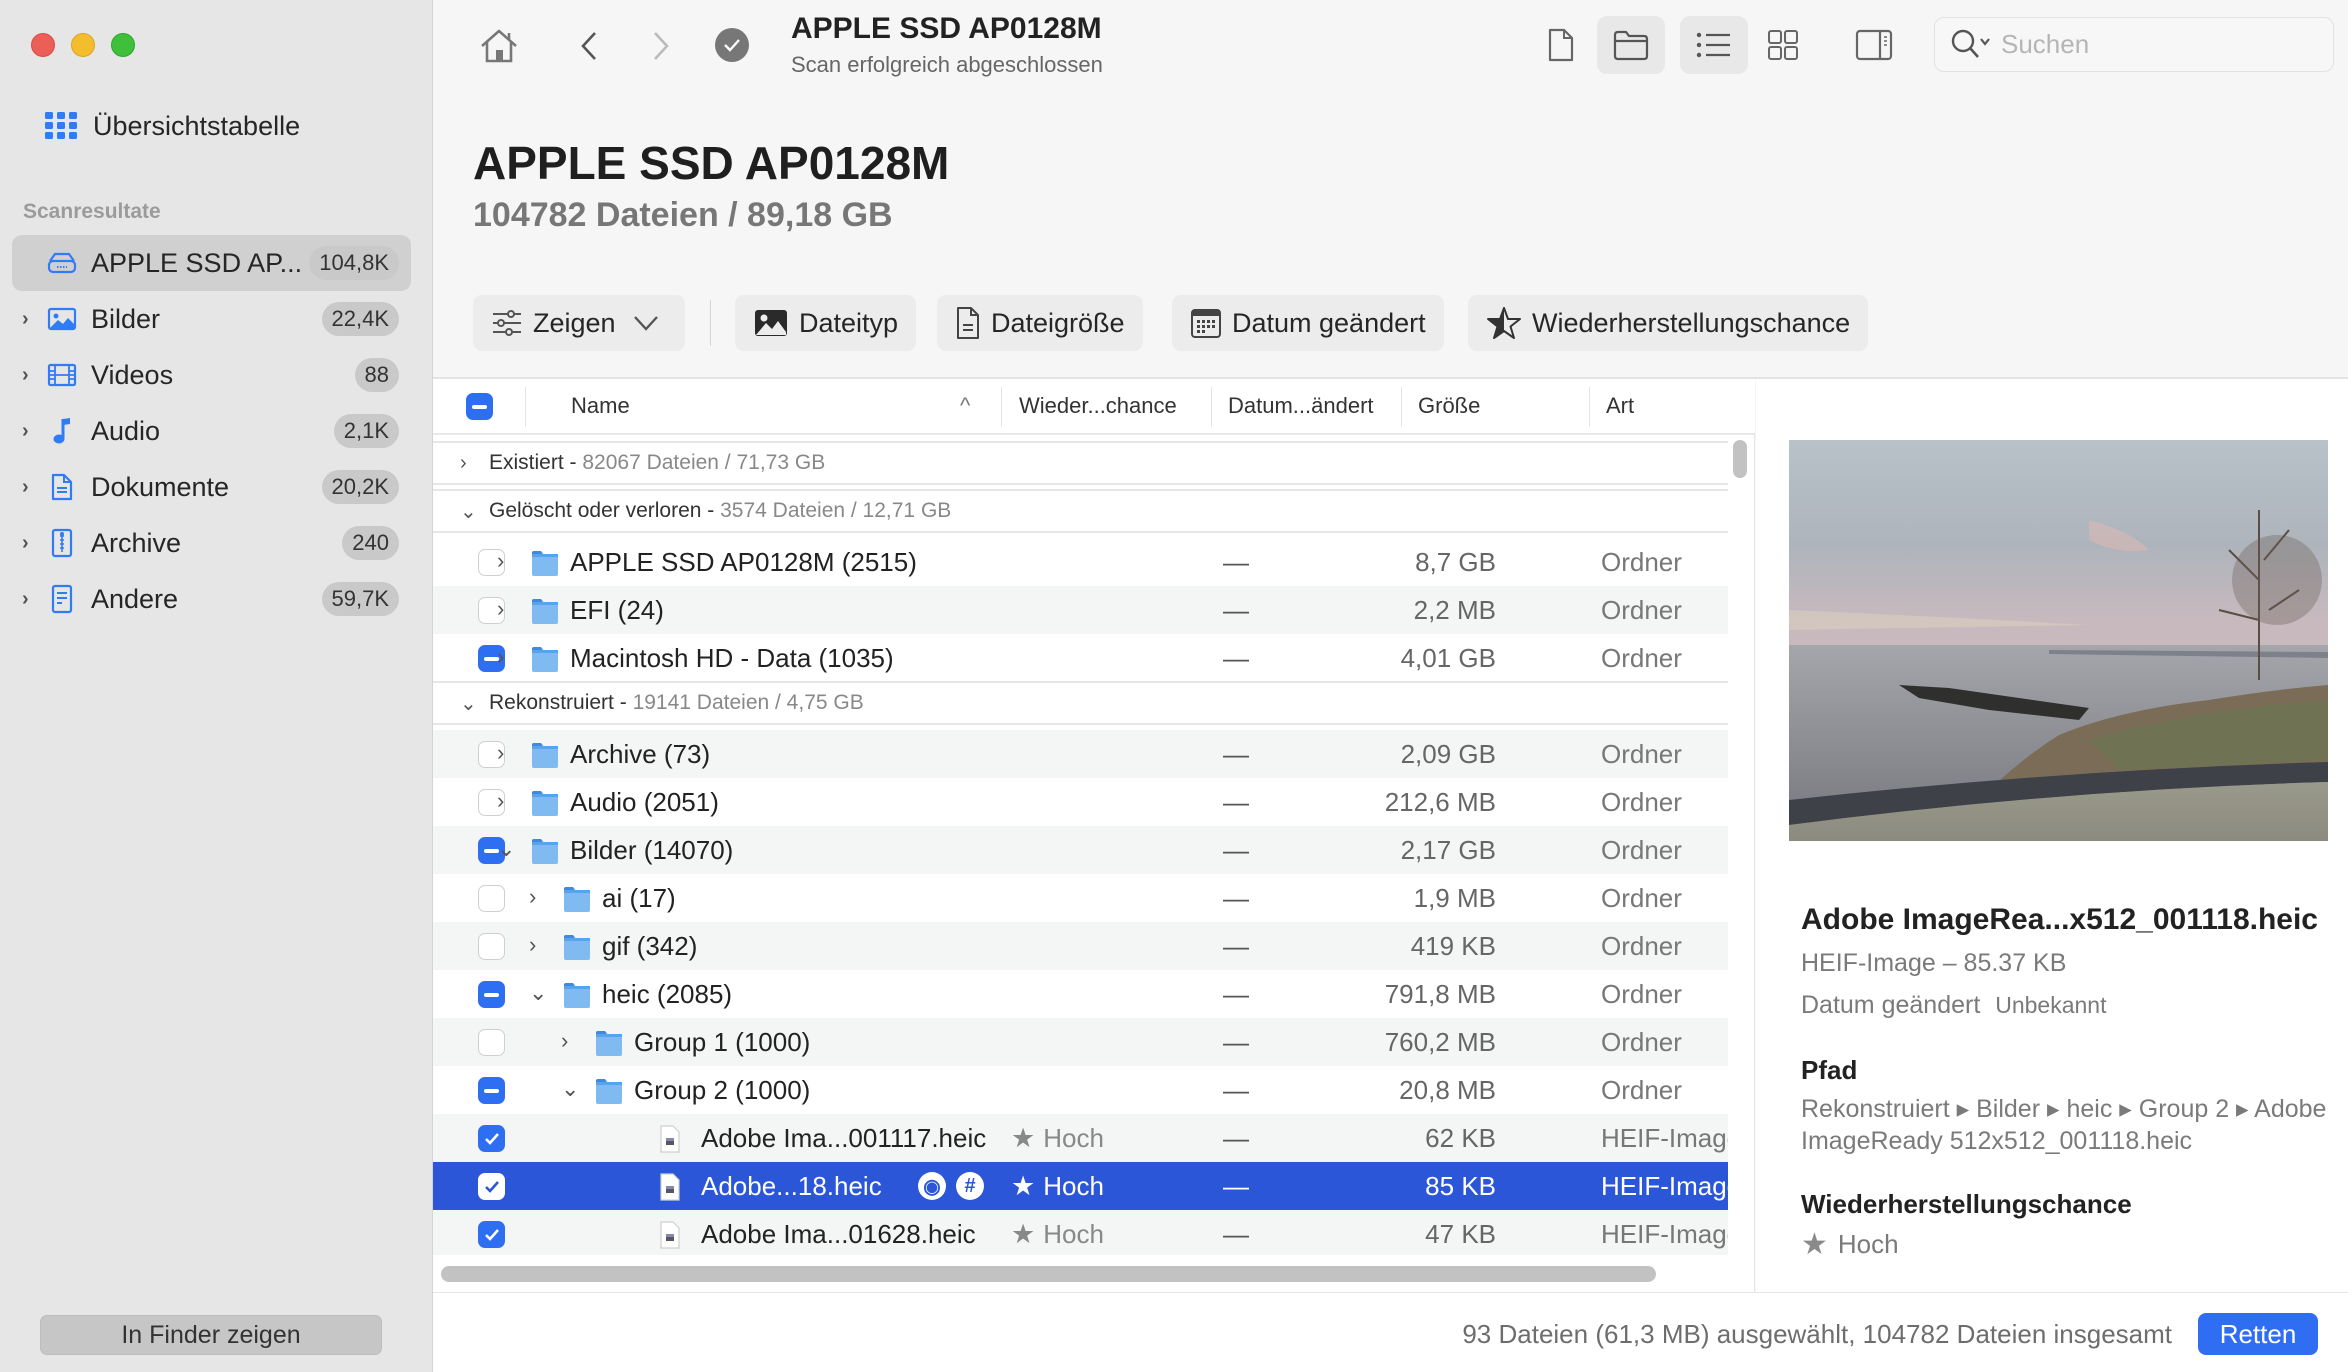  Describe the element at coordinates (1236, 802) in the screenshot. I see `row-date: —` at that location.